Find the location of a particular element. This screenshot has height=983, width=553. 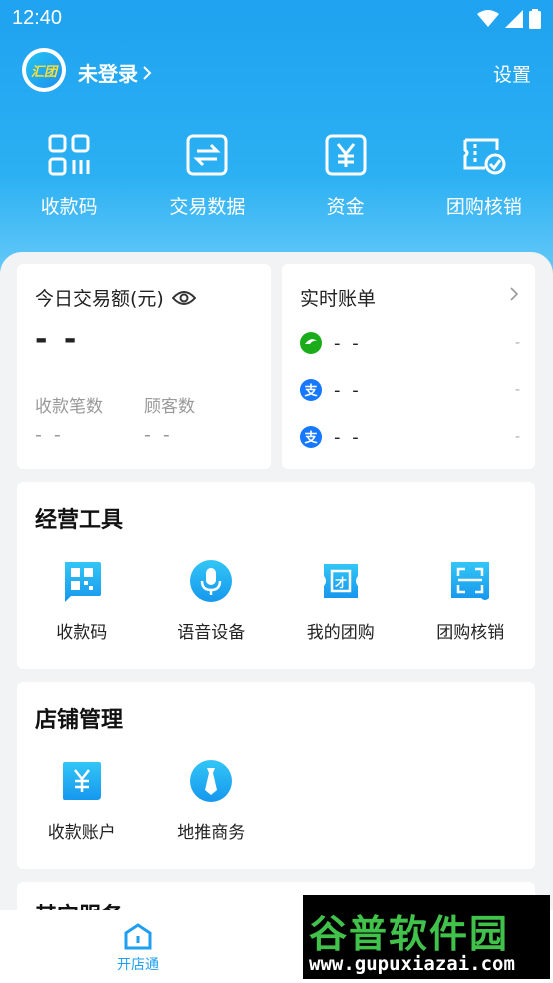

login-label: 未登录 is located at coordinates (108, 74).